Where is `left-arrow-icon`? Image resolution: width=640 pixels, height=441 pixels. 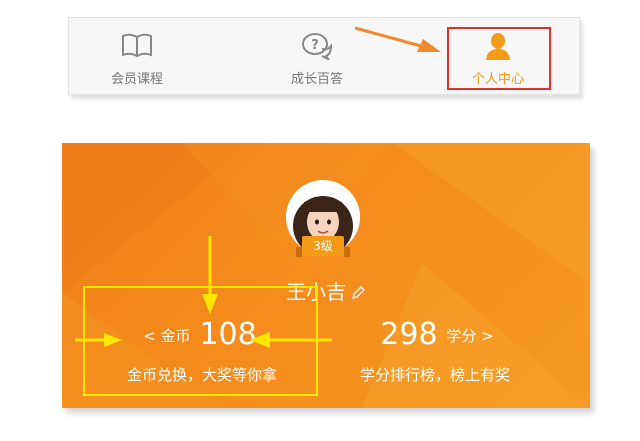 left-arrow-icon is located at coordinates (291, 340).